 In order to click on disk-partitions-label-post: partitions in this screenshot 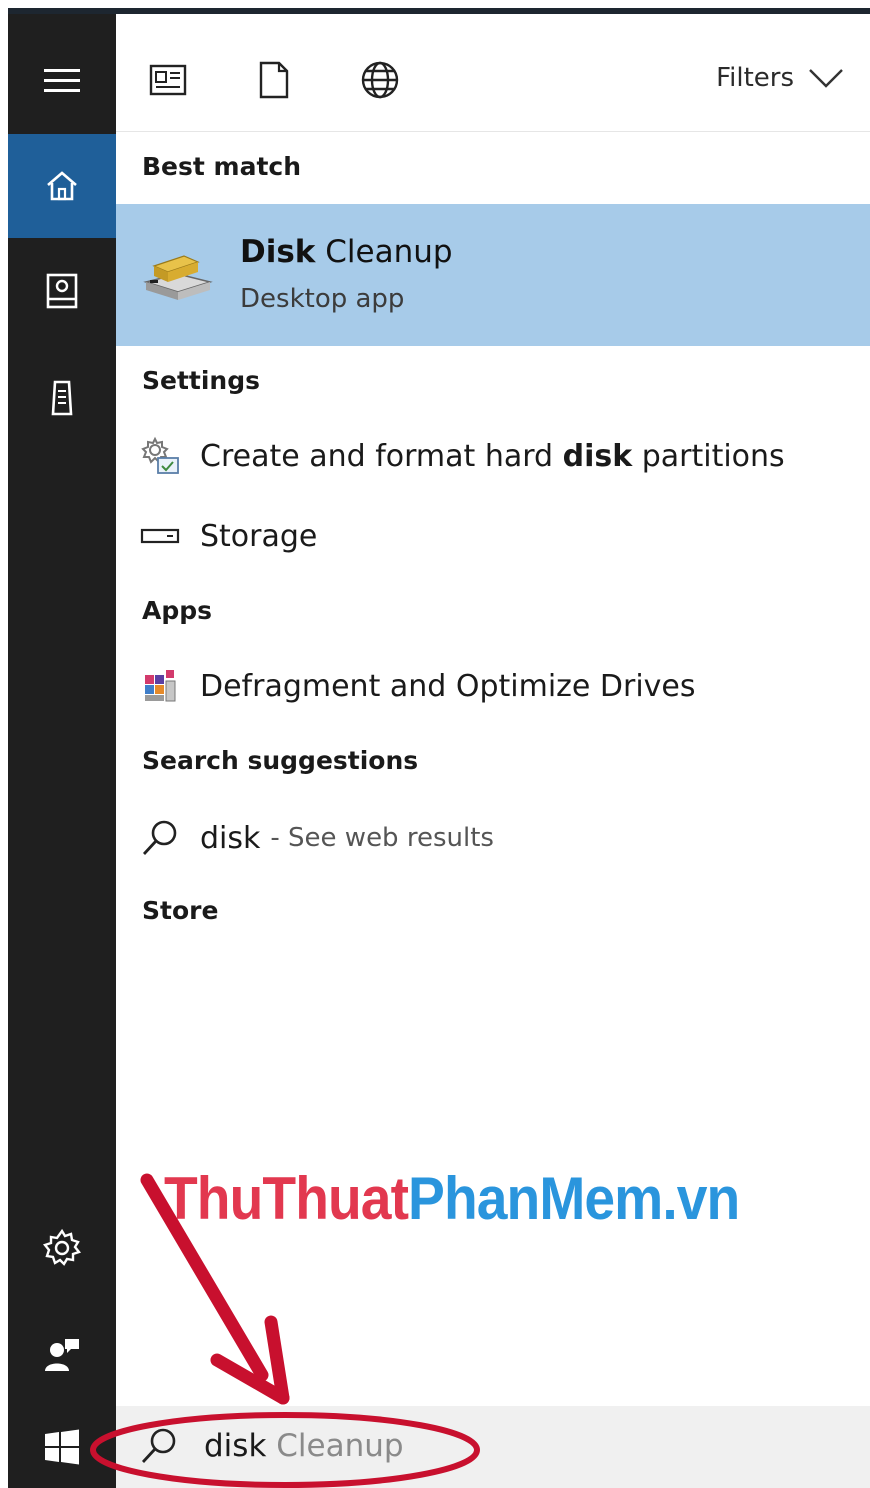, I will do `click(708, 456)`.